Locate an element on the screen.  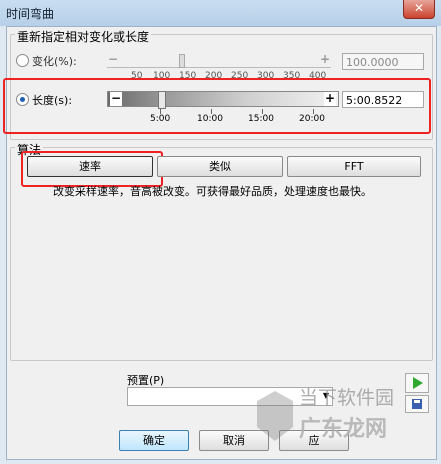
close-button: ✕ is located at coordinates (419, 9).